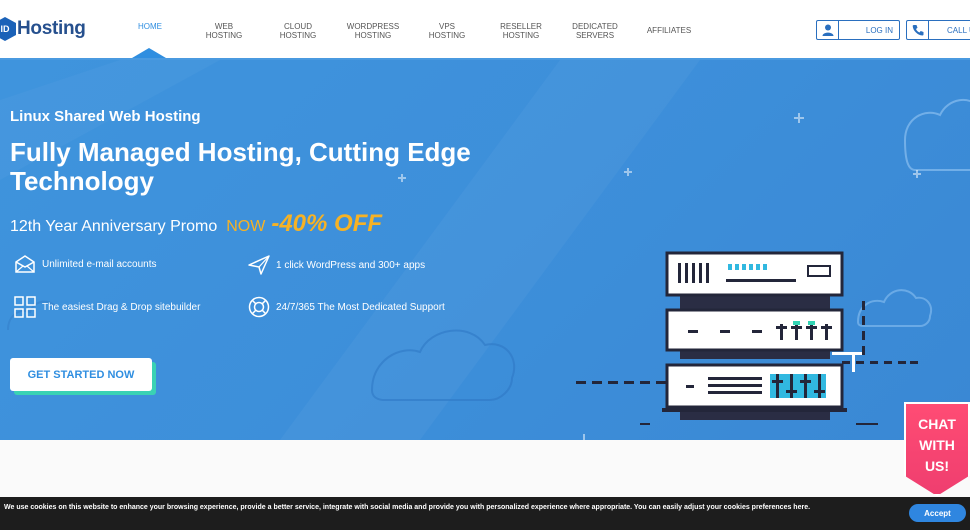 The image size is (970, 530). I want to click on promo-now: NOW, so click(246, 226).